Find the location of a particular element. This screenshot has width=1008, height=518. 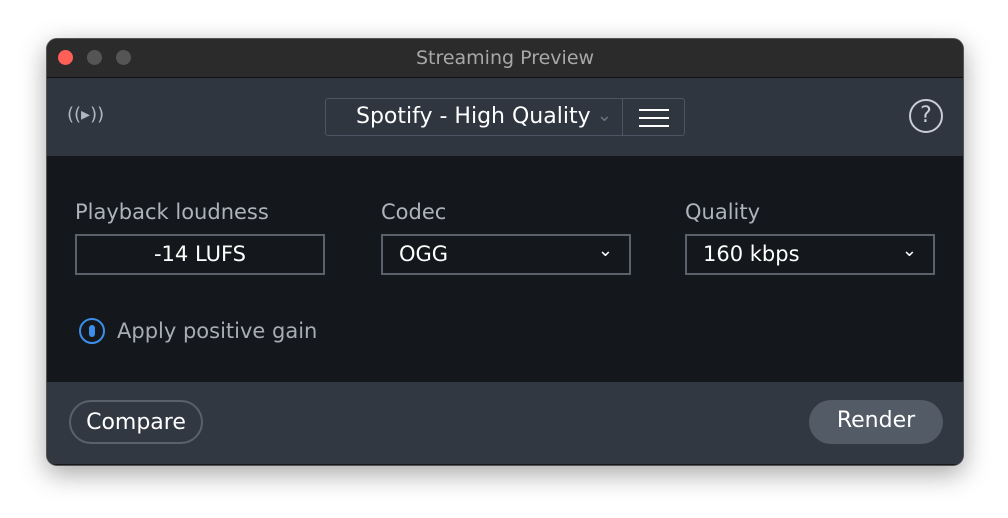

compare-button: Compare is located at coordinates (136, 422).